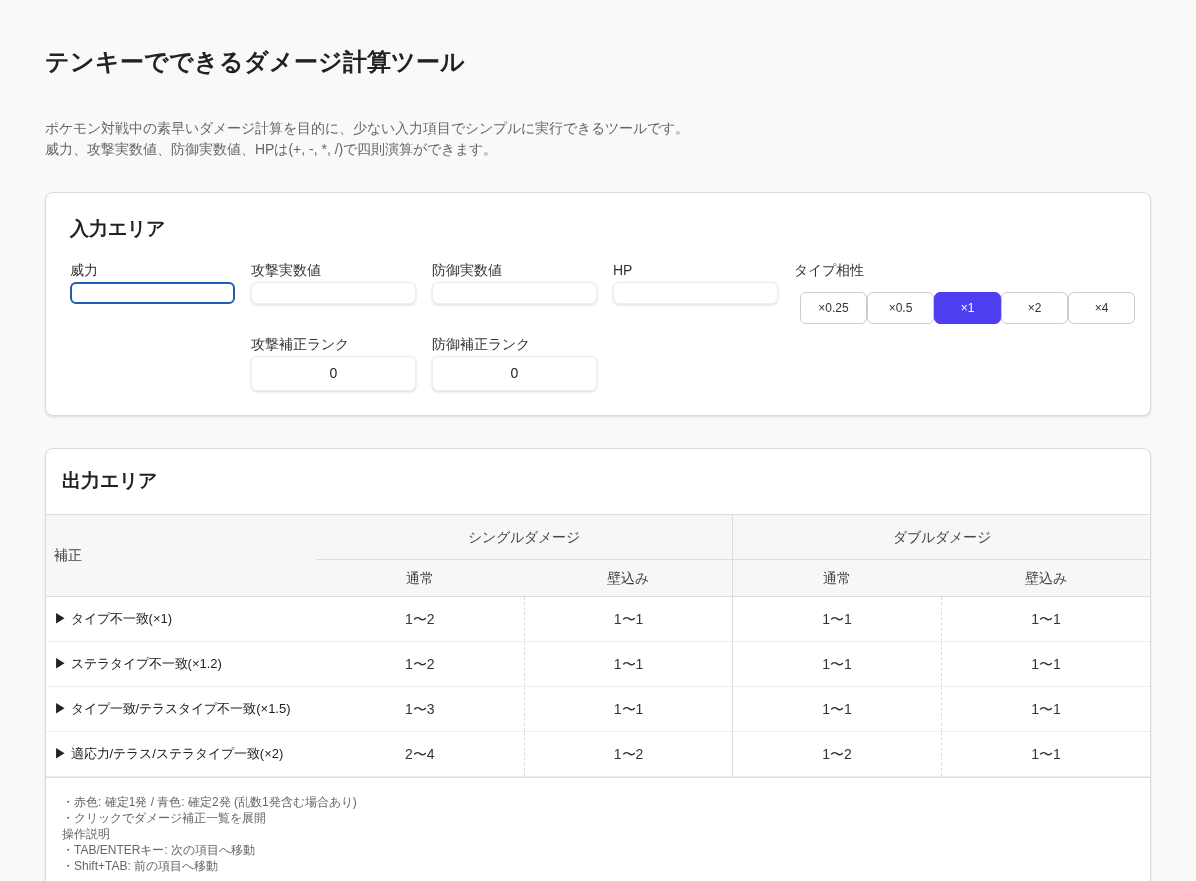 This screenshot has width=1196, height=881. I want to click on column-header: 補正, so click(181, 555).